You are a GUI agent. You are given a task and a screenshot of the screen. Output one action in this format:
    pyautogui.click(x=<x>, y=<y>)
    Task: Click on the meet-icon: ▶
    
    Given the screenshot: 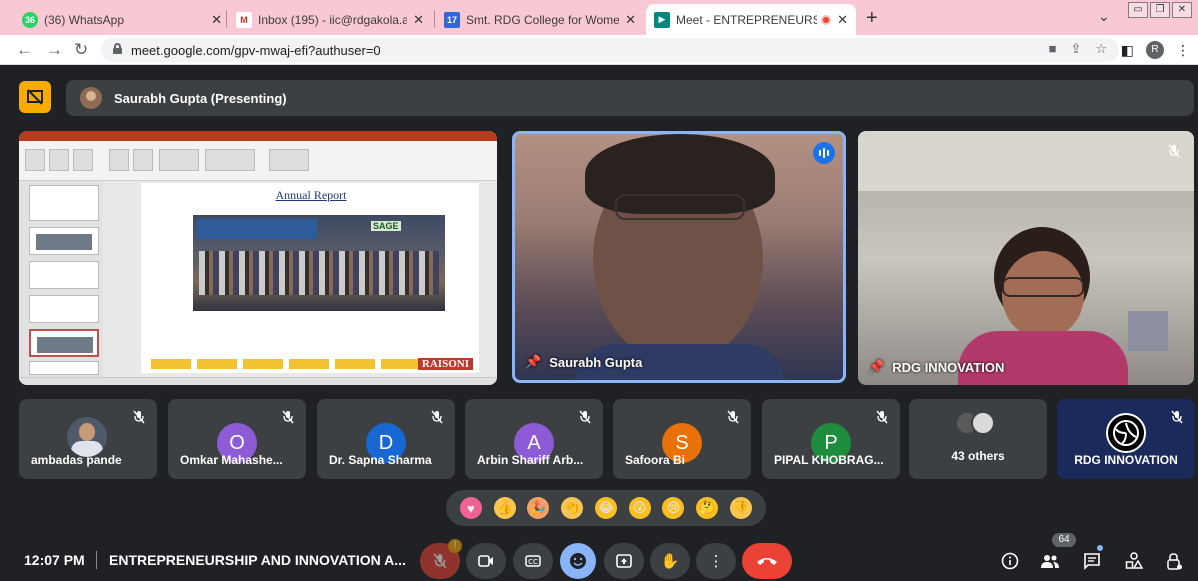 What is the action you would take?
    pyautogui.click(x=662, y=19)
    